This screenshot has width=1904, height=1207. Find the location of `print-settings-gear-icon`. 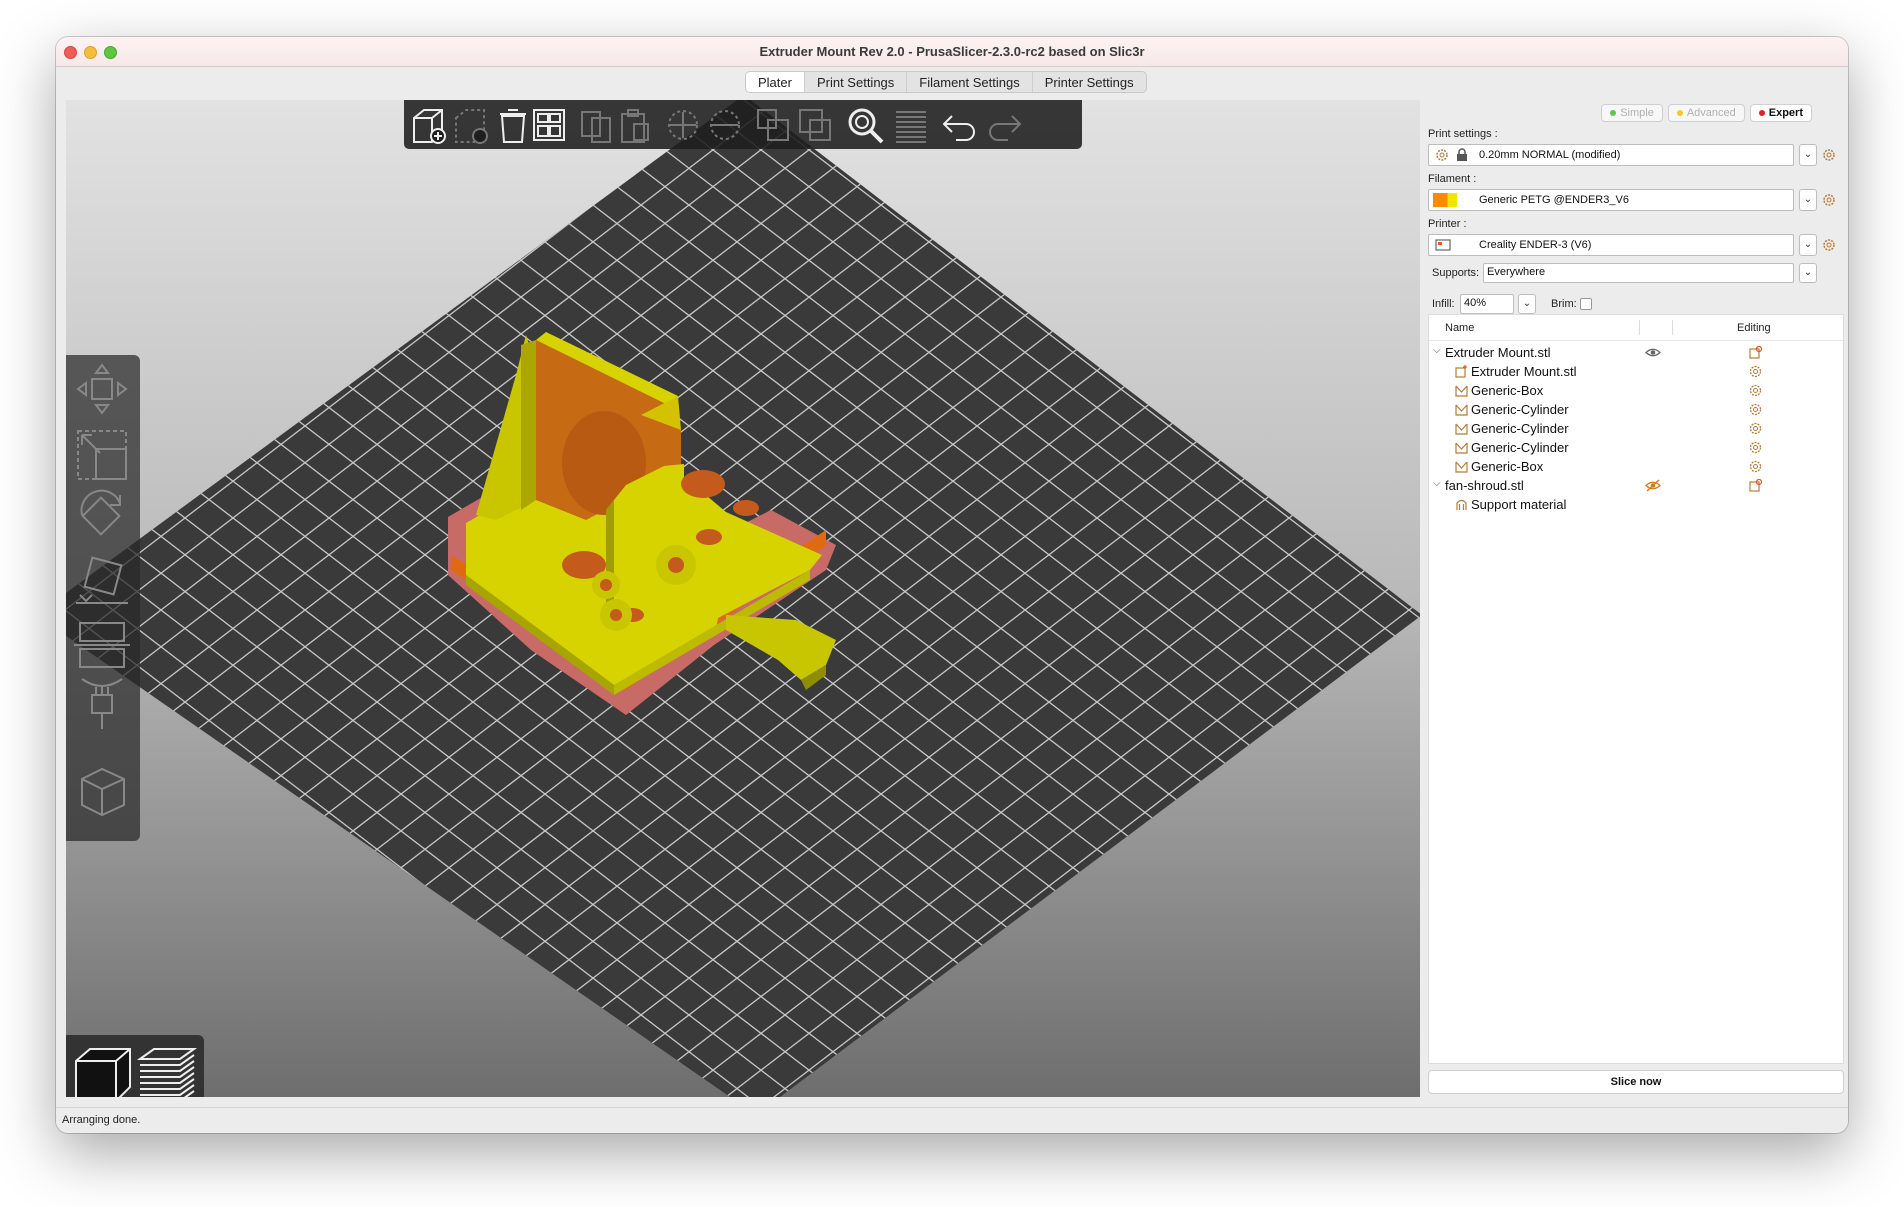

print-settings-gear-icon is located at coordinates (1829, 155).